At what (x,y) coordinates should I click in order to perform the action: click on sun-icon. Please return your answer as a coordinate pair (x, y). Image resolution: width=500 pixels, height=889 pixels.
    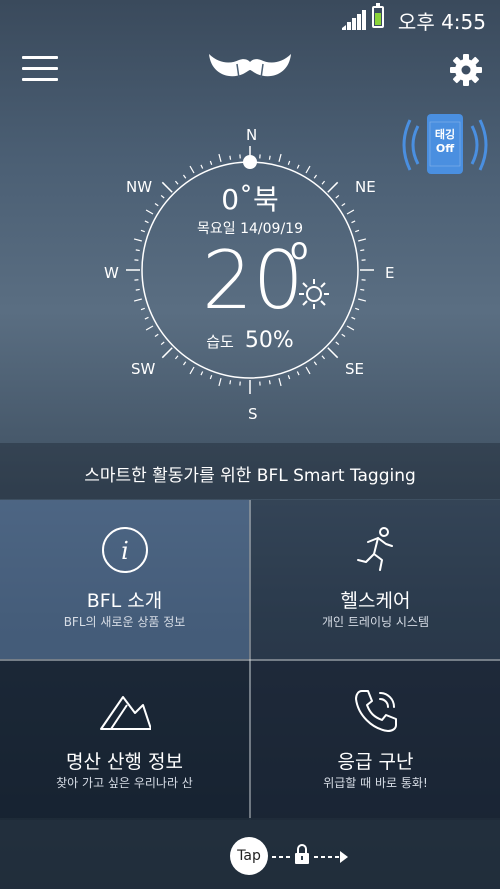
    Looking at the image, I should click on (314, 294).